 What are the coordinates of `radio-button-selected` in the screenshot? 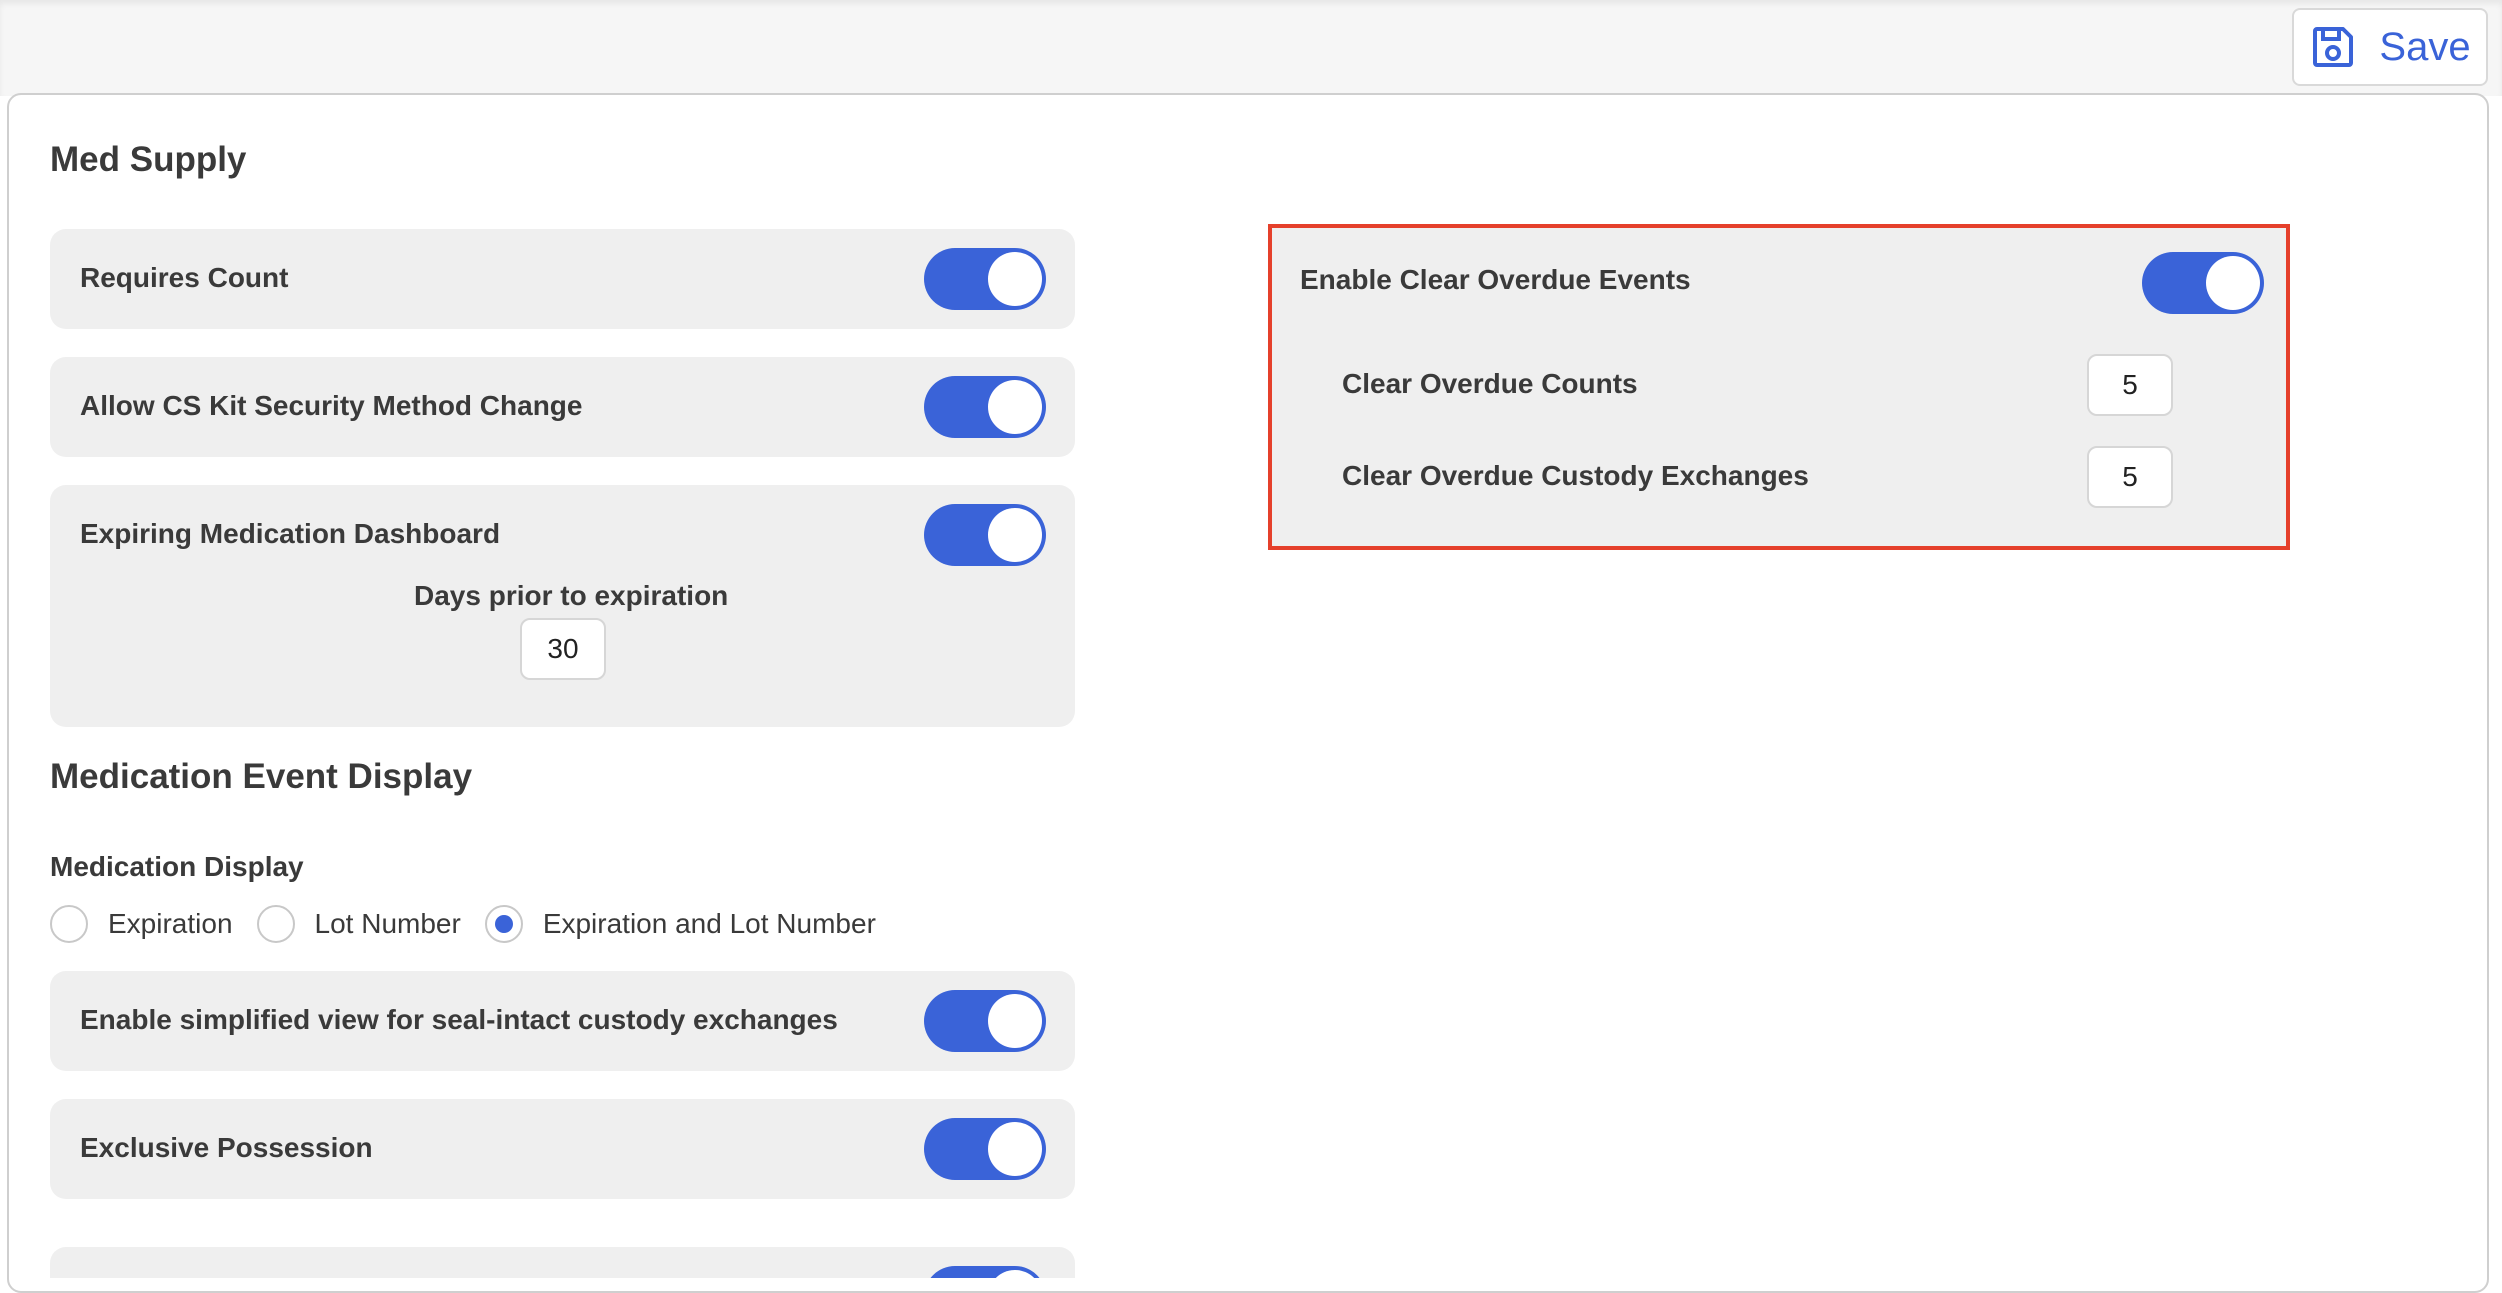 It's located at (503, 924).